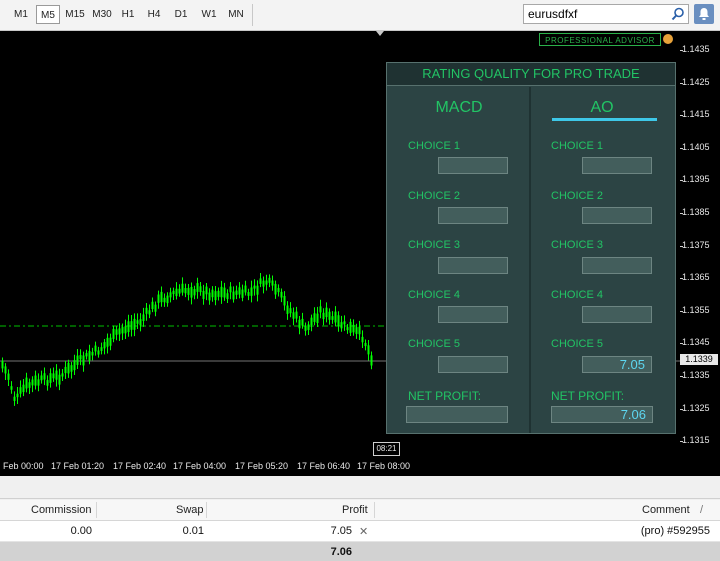 The height and width of the screenshot is (561, 720). What do you see at coordinates (434, 344) in the screenshot?
I see `macd-choice-5-label: CHOICE 5` at bounding box center [434, 344].